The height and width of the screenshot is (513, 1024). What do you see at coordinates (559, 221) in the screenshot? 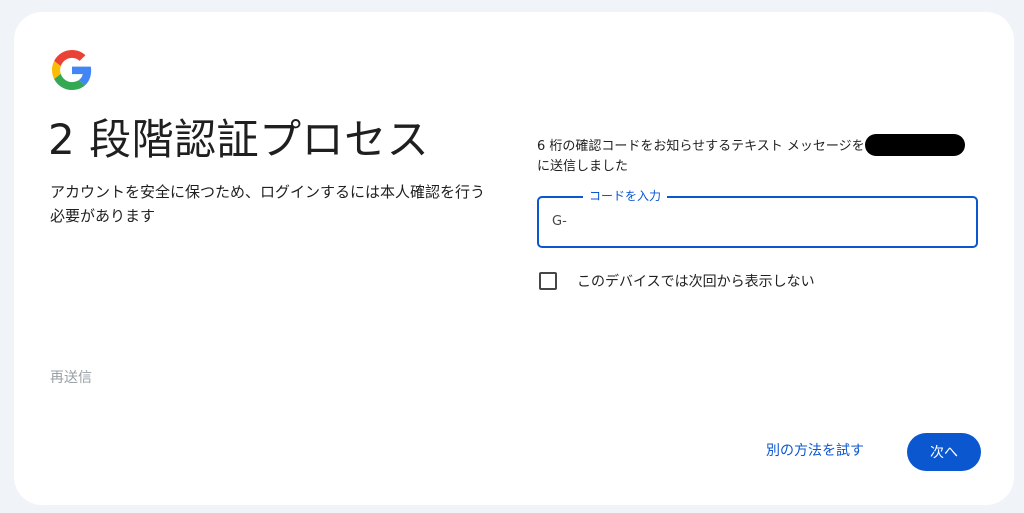
I see `code-prefix: G-` at bounding box center [559, 221].